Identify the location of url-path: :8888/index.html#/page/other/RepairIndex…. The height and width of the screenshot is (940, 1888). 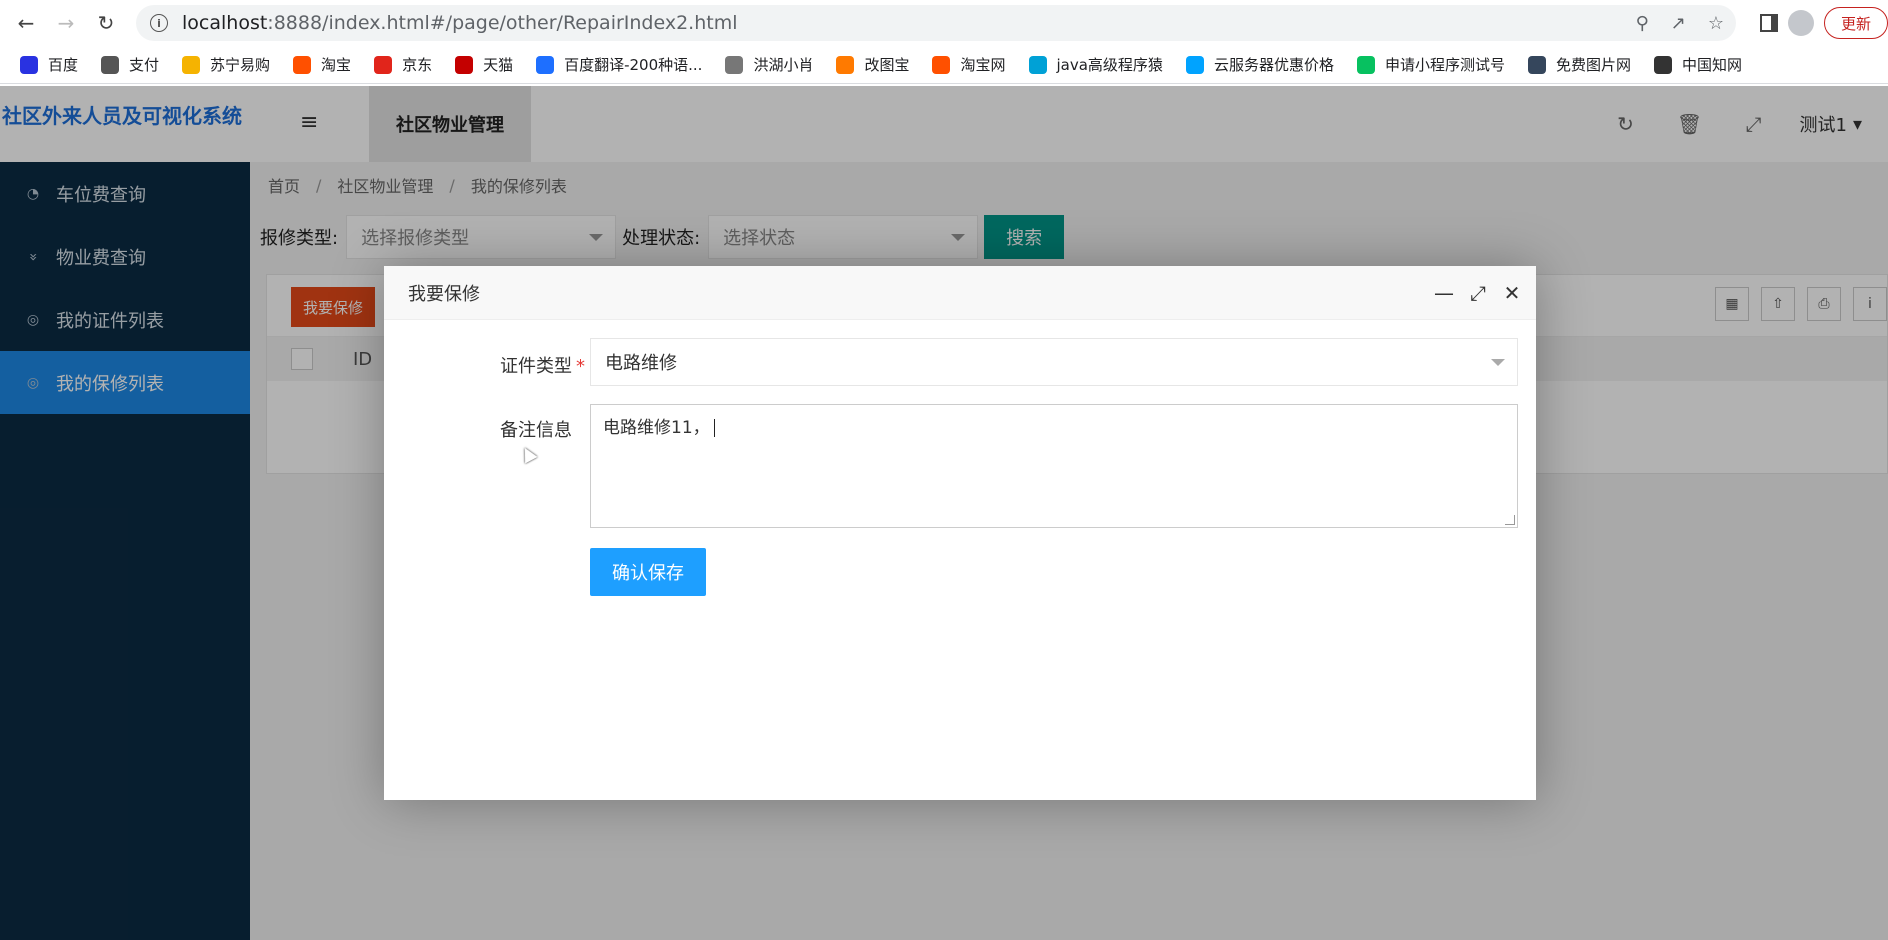
(502, 23).